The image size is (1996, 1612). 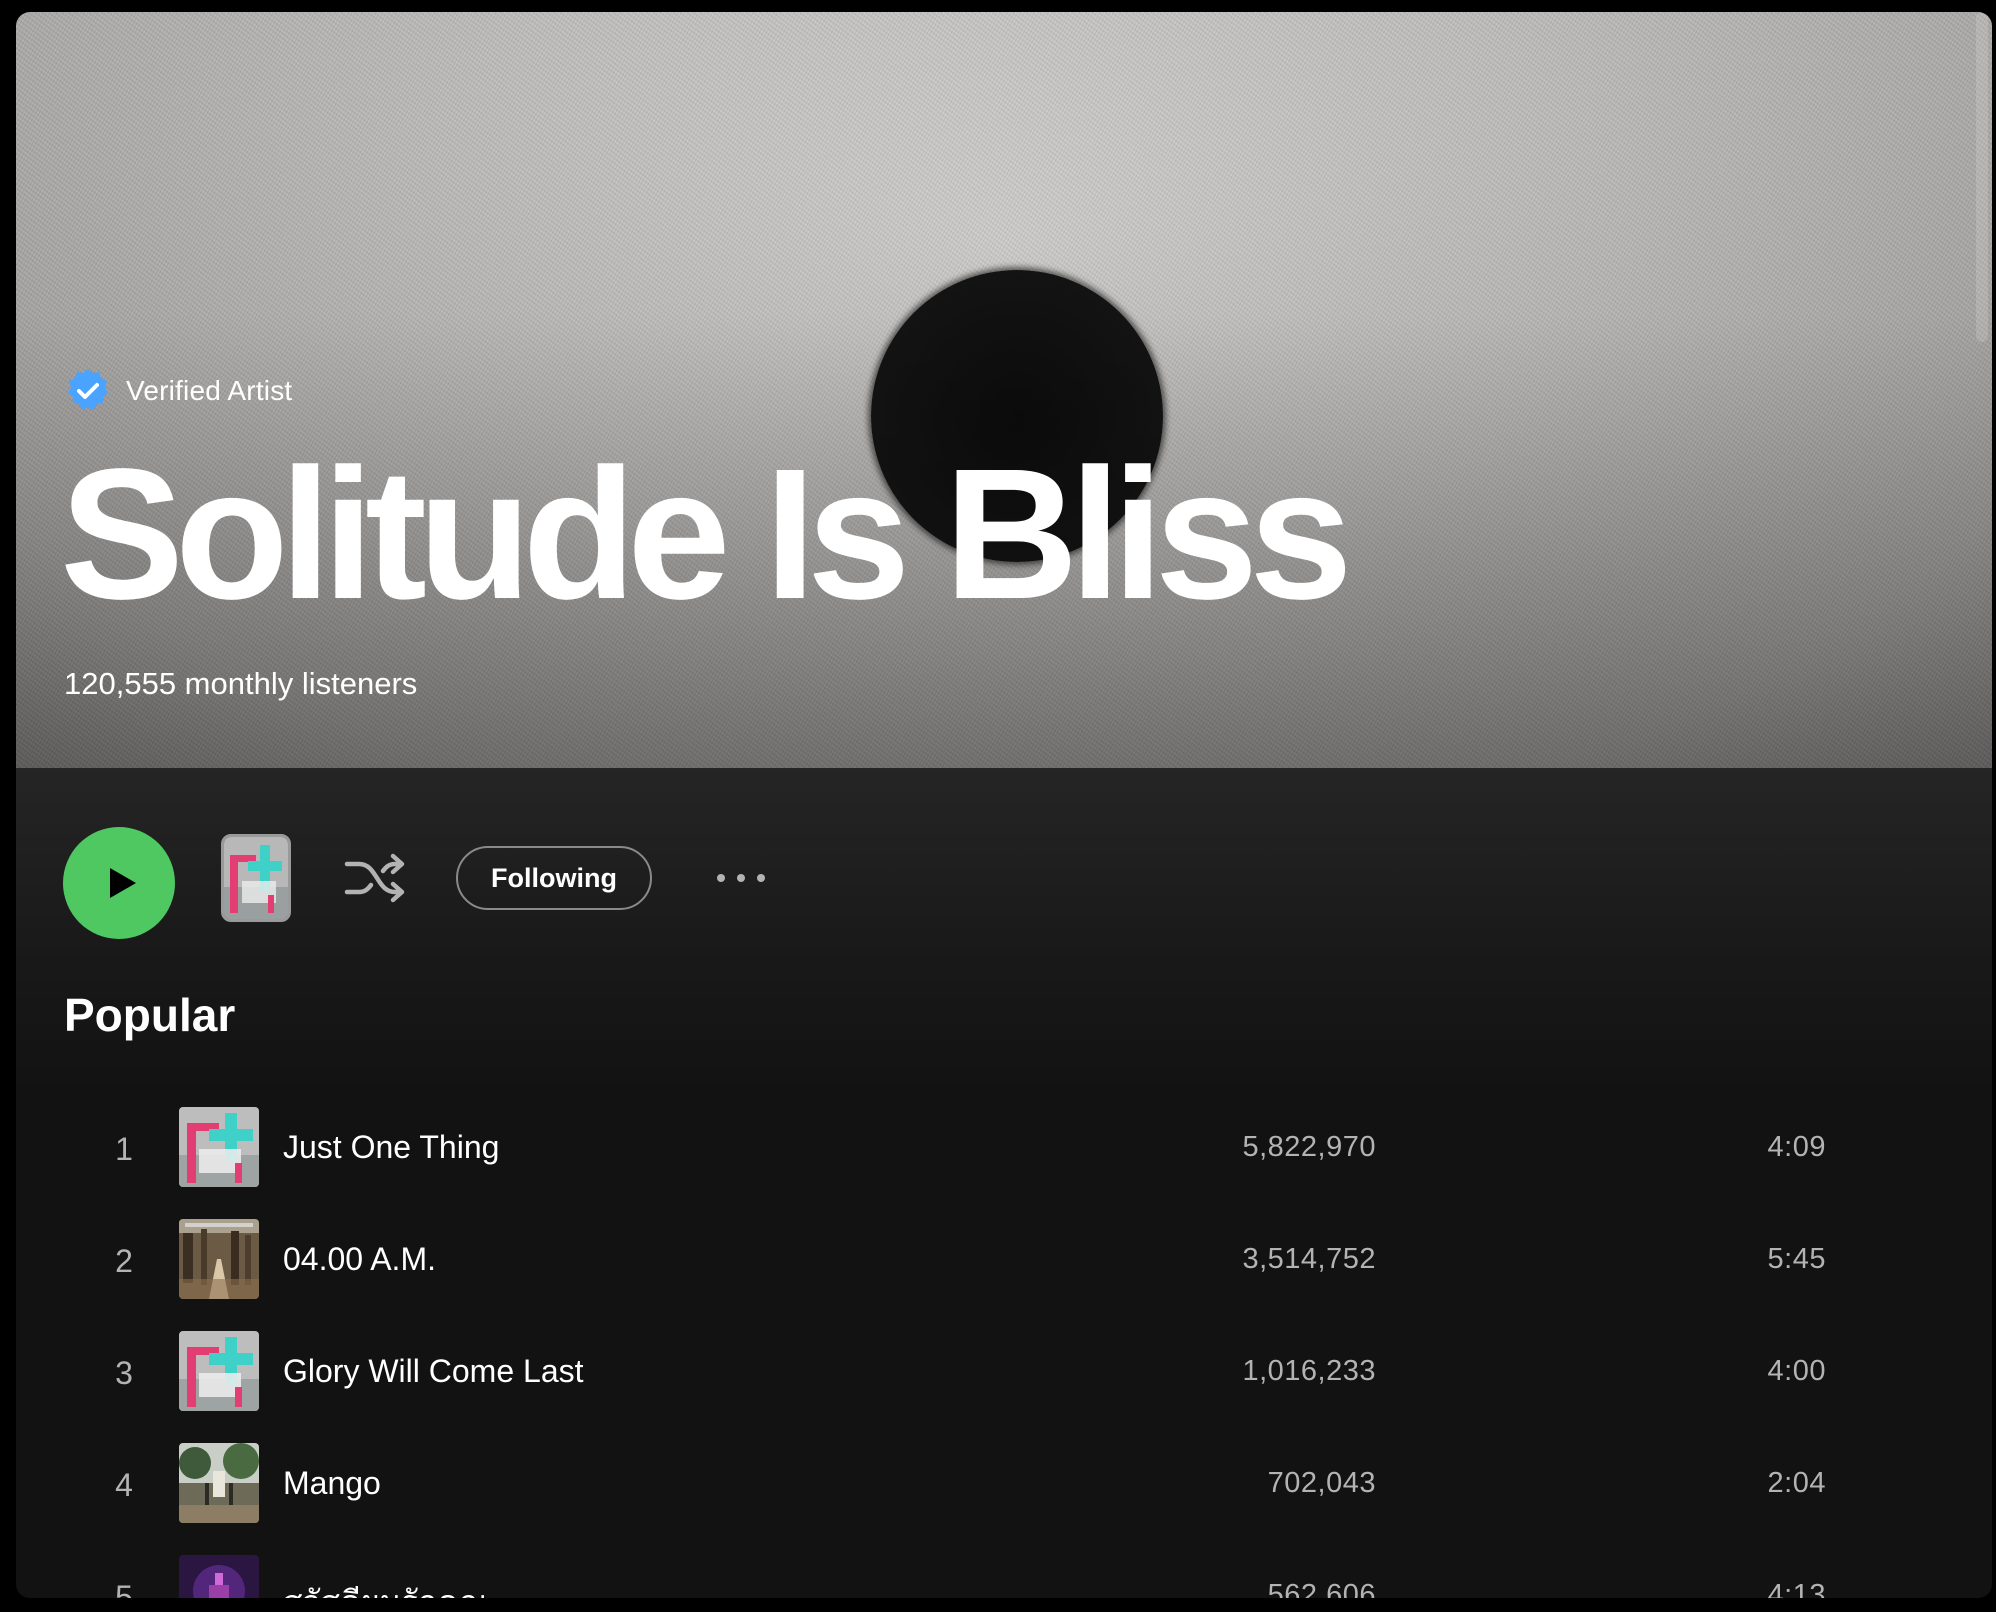 What do you see at coordinates (433, 1371) in the screenshot?
I see `track-title: Glory Will Come Last` at bounding box center [433, 1371].